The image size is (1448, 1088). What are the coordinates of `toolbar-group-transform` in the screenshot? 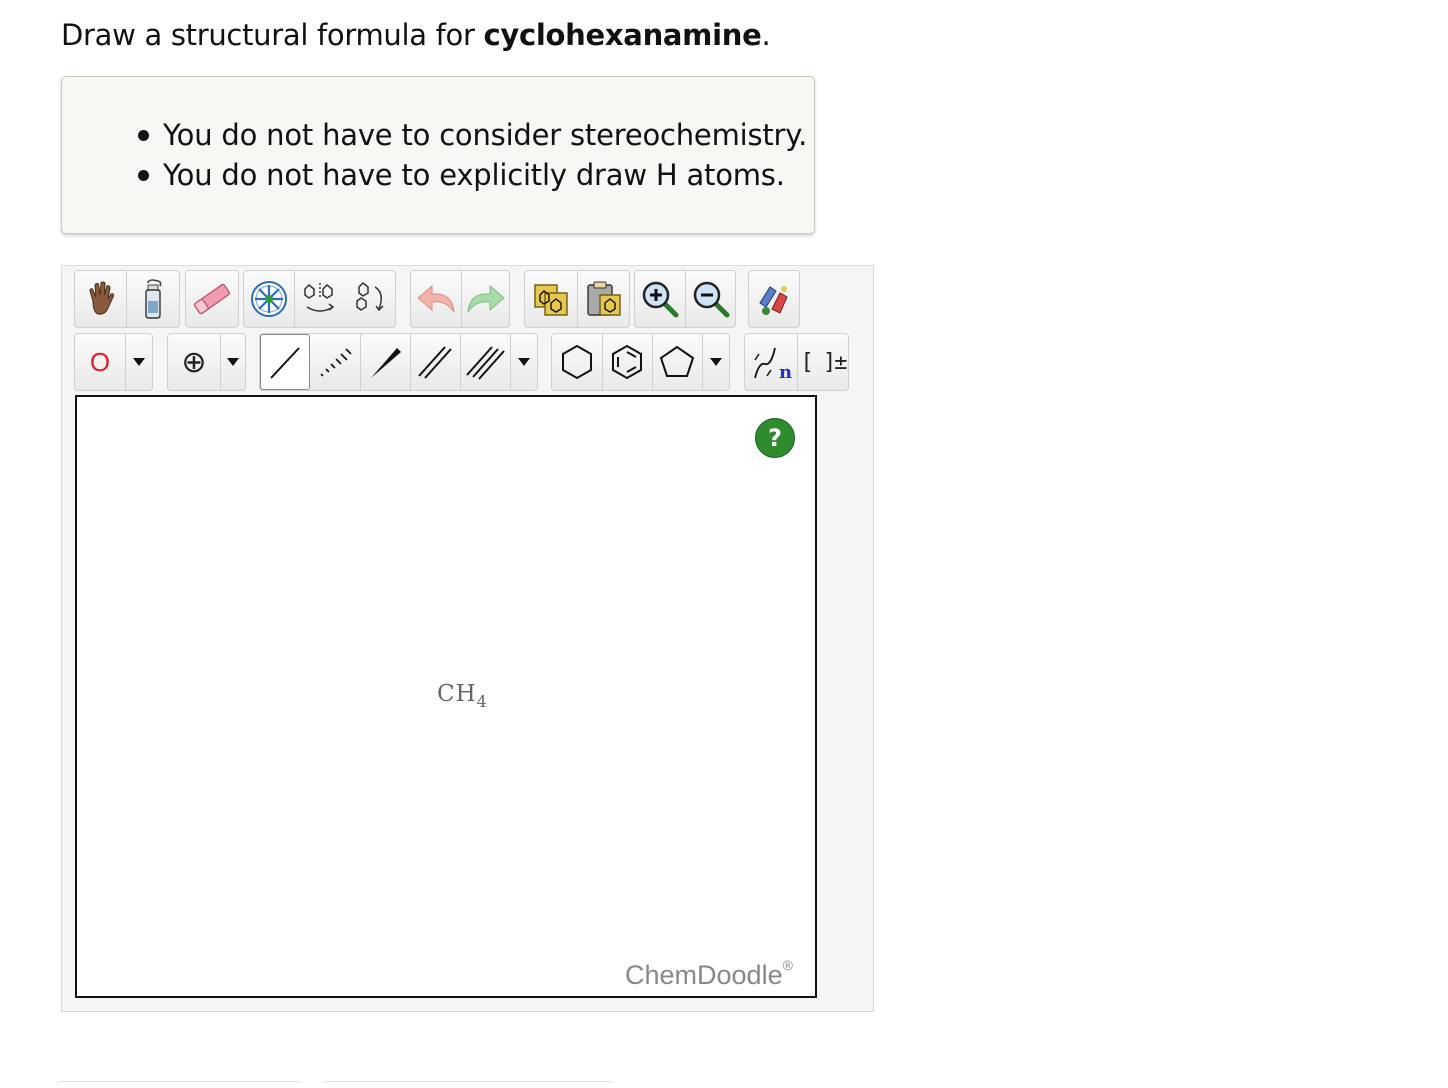 It's located at (319, 299).